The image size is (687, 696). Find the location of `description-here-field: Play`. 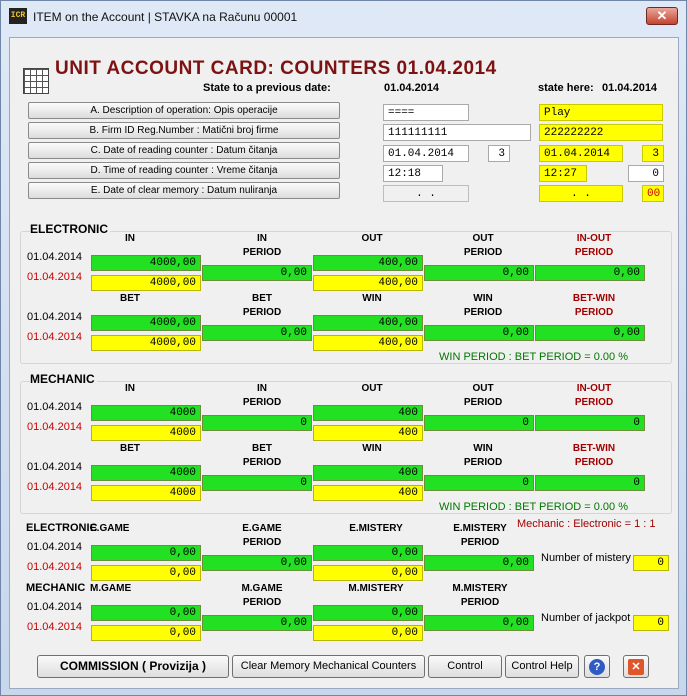

description-here-field: Play is located at coordinates (601, 112).